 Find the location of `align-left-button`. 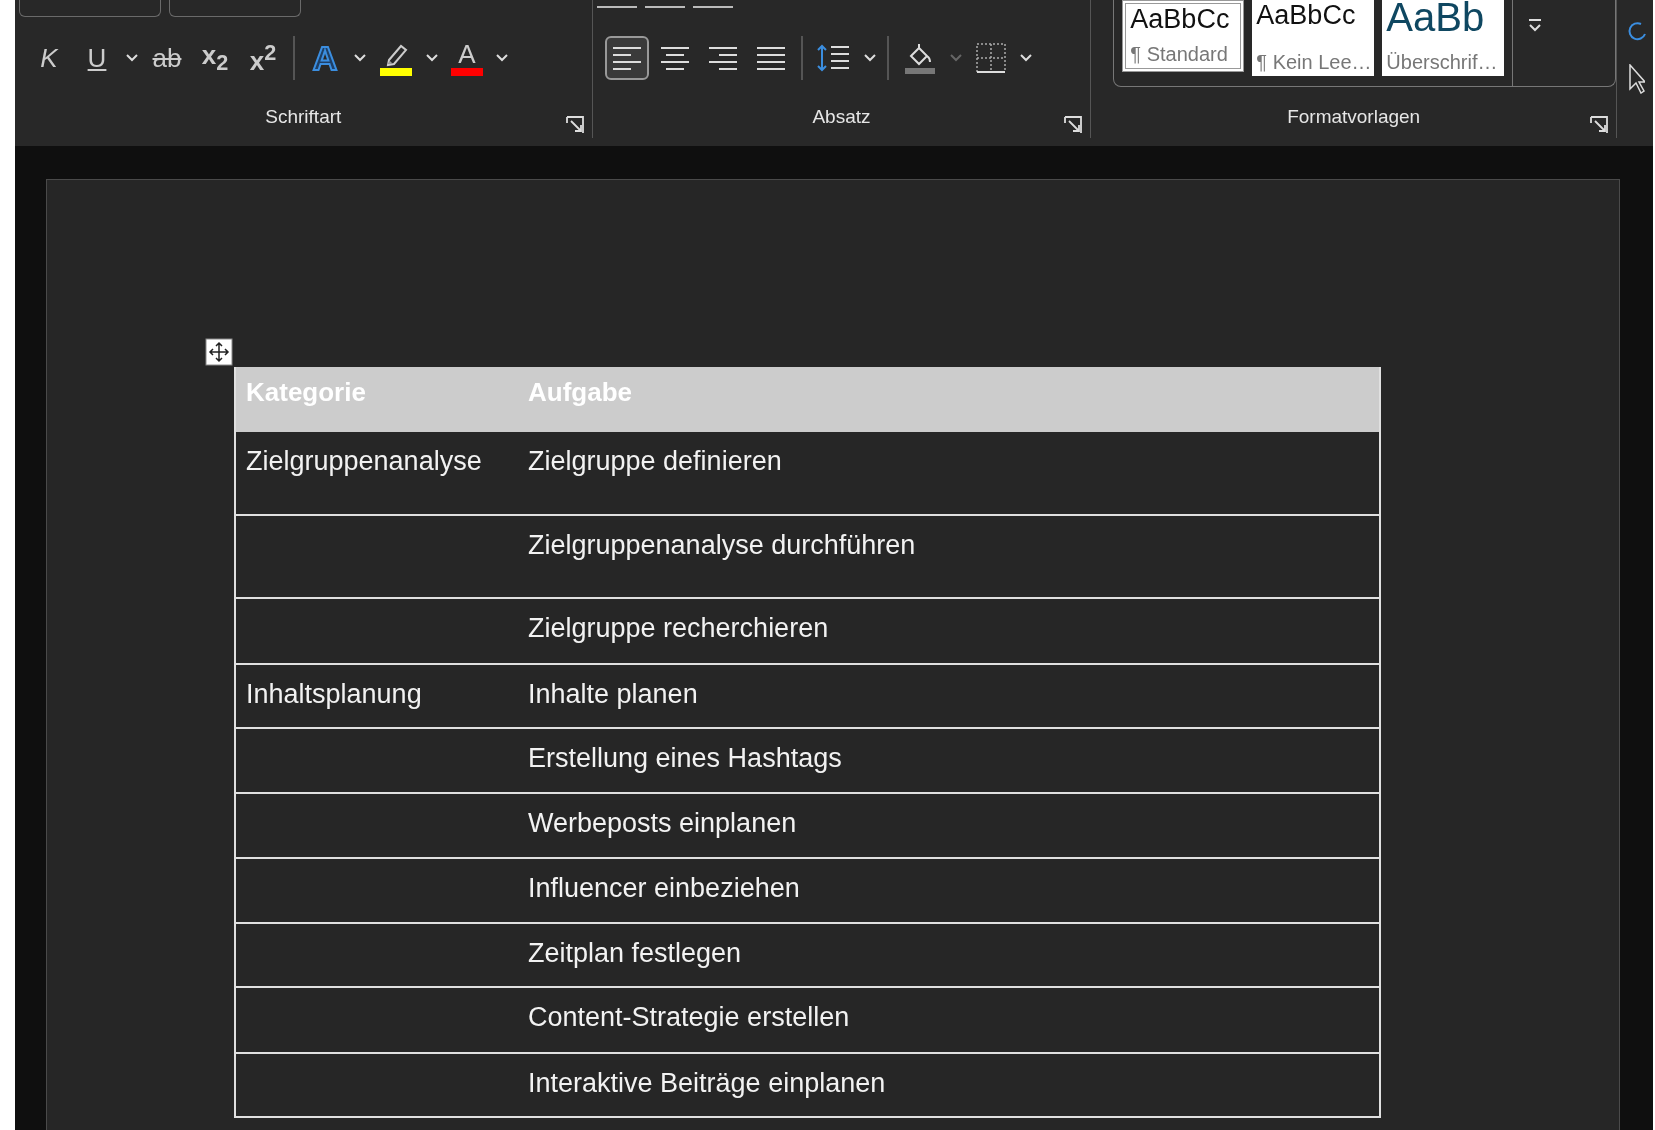

align-left-button is located at coordinates (626, 58).